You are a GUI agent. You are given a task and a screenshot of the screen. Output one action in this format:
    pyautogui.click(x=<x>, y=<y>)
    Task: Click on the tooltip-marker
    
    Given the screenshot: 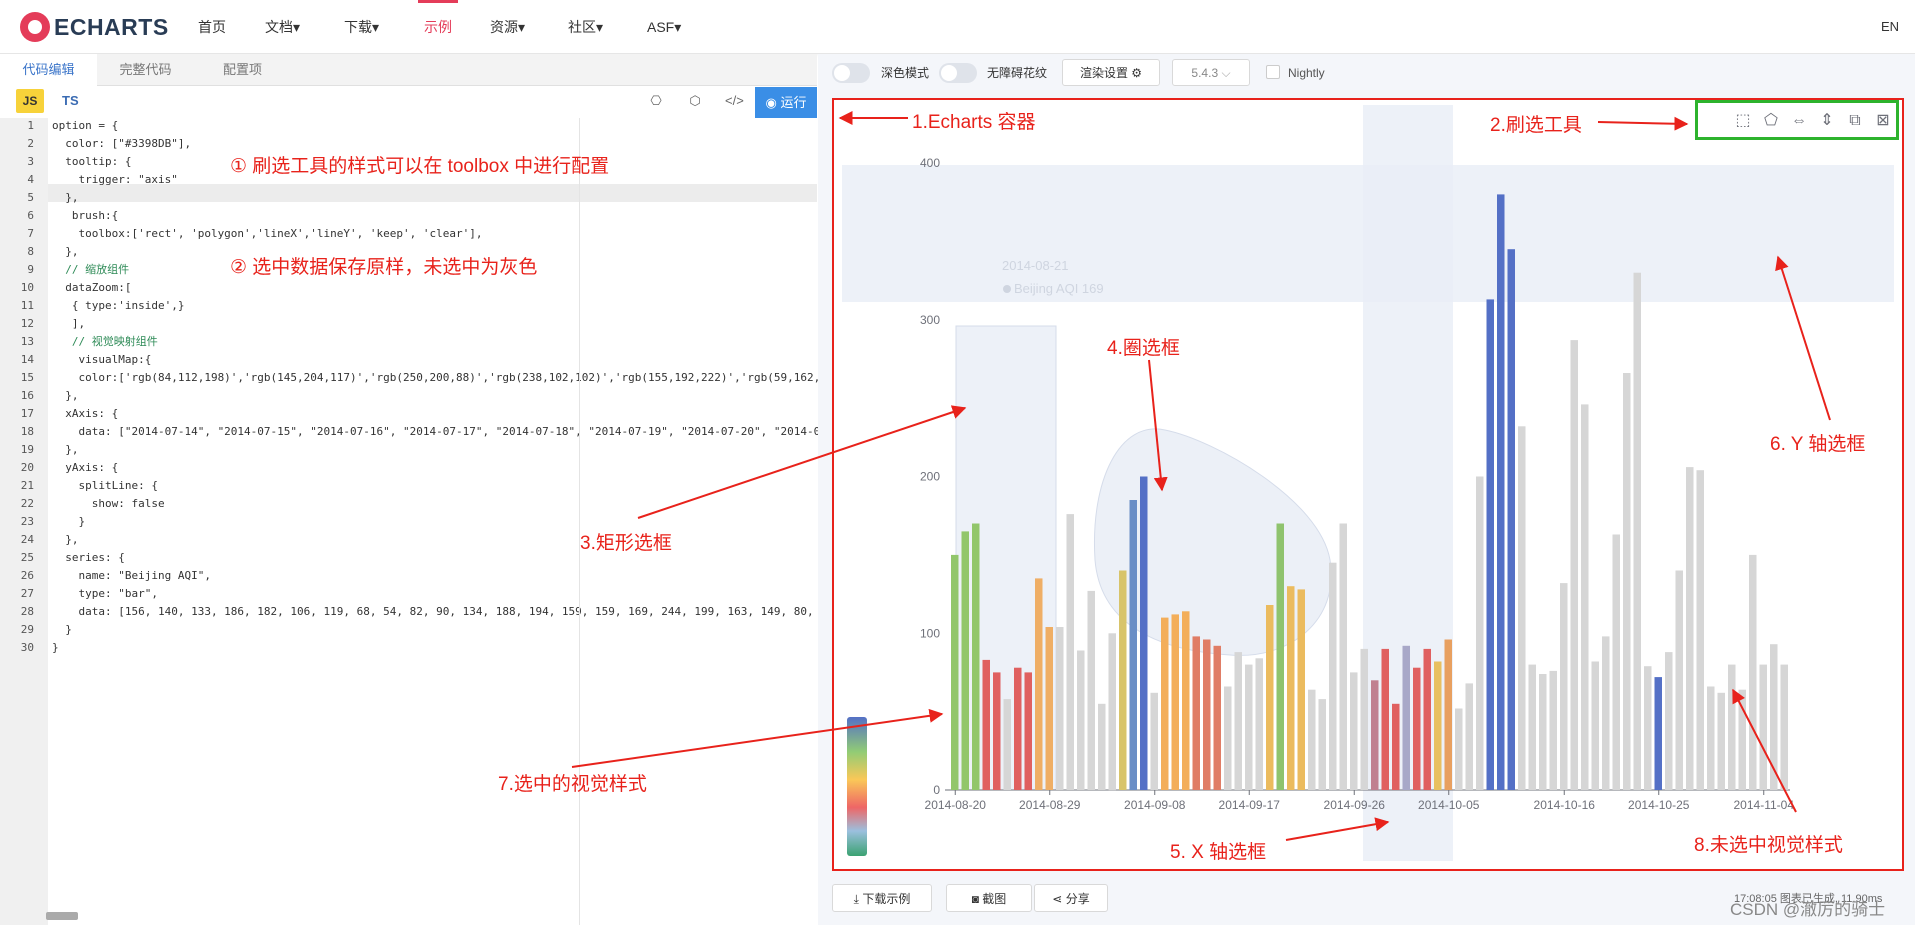 What is the action you would take?
    pyautogui.click(x=1007, y=289)
    